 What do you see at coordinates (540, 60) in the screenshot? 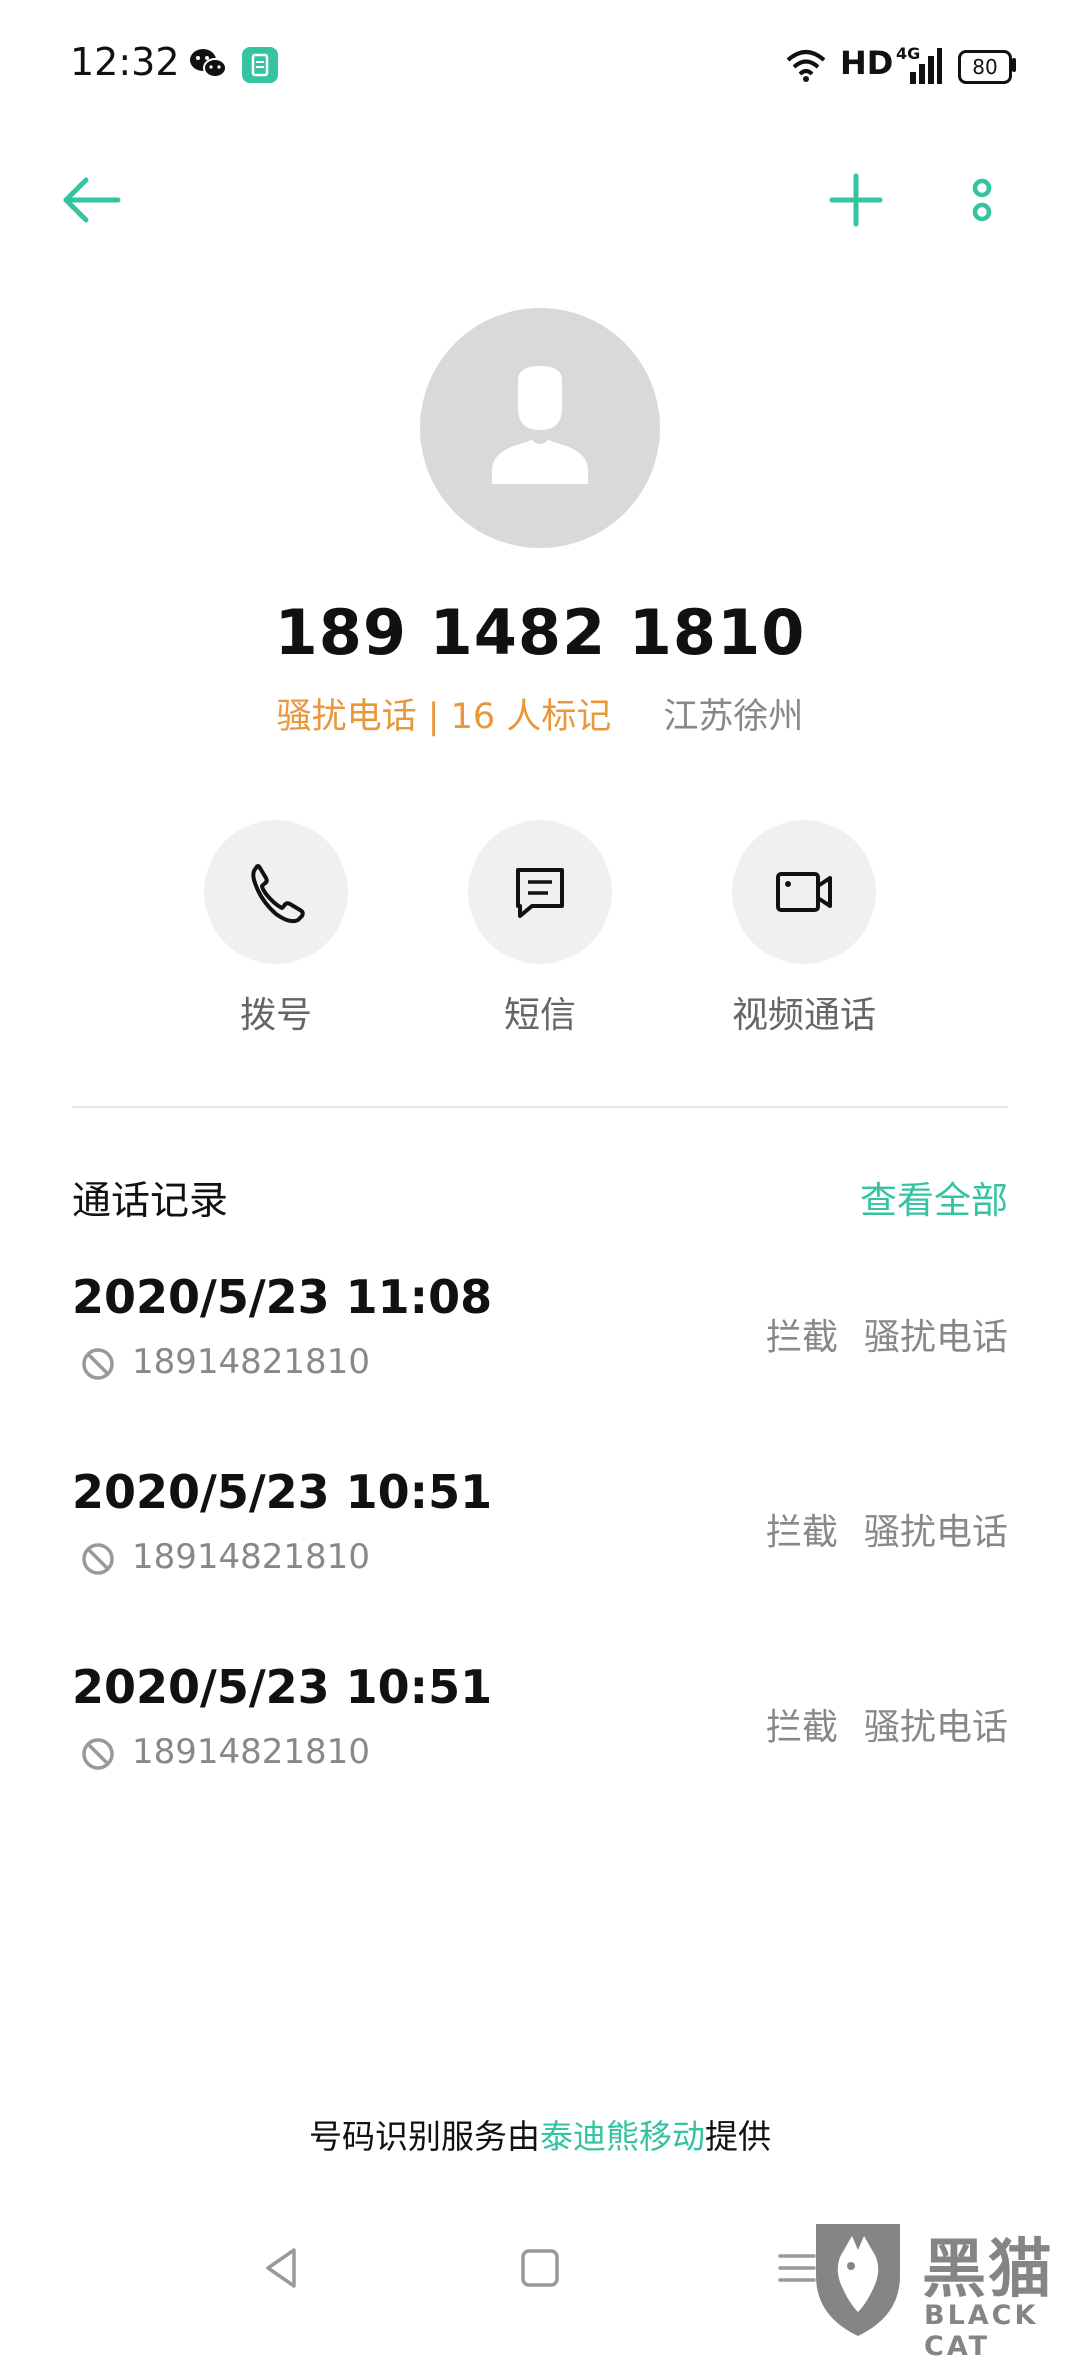
I see `status-bar: 12:32 HD 4G 80` at bounding box center [540, 60].